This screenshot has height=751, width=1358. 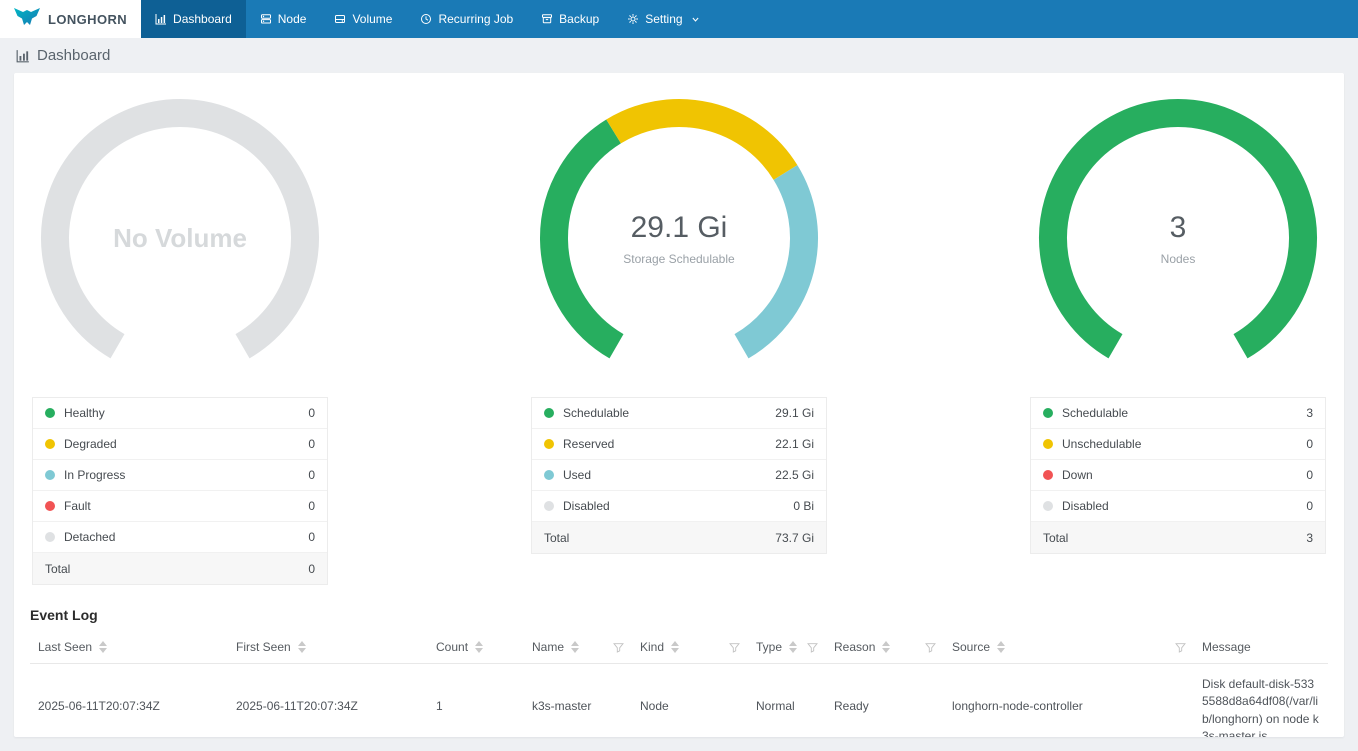 What do you see at coordinates (90, 537) in the screenshot?
I see `legend-label: Detached` at bounding box center [90, 537].